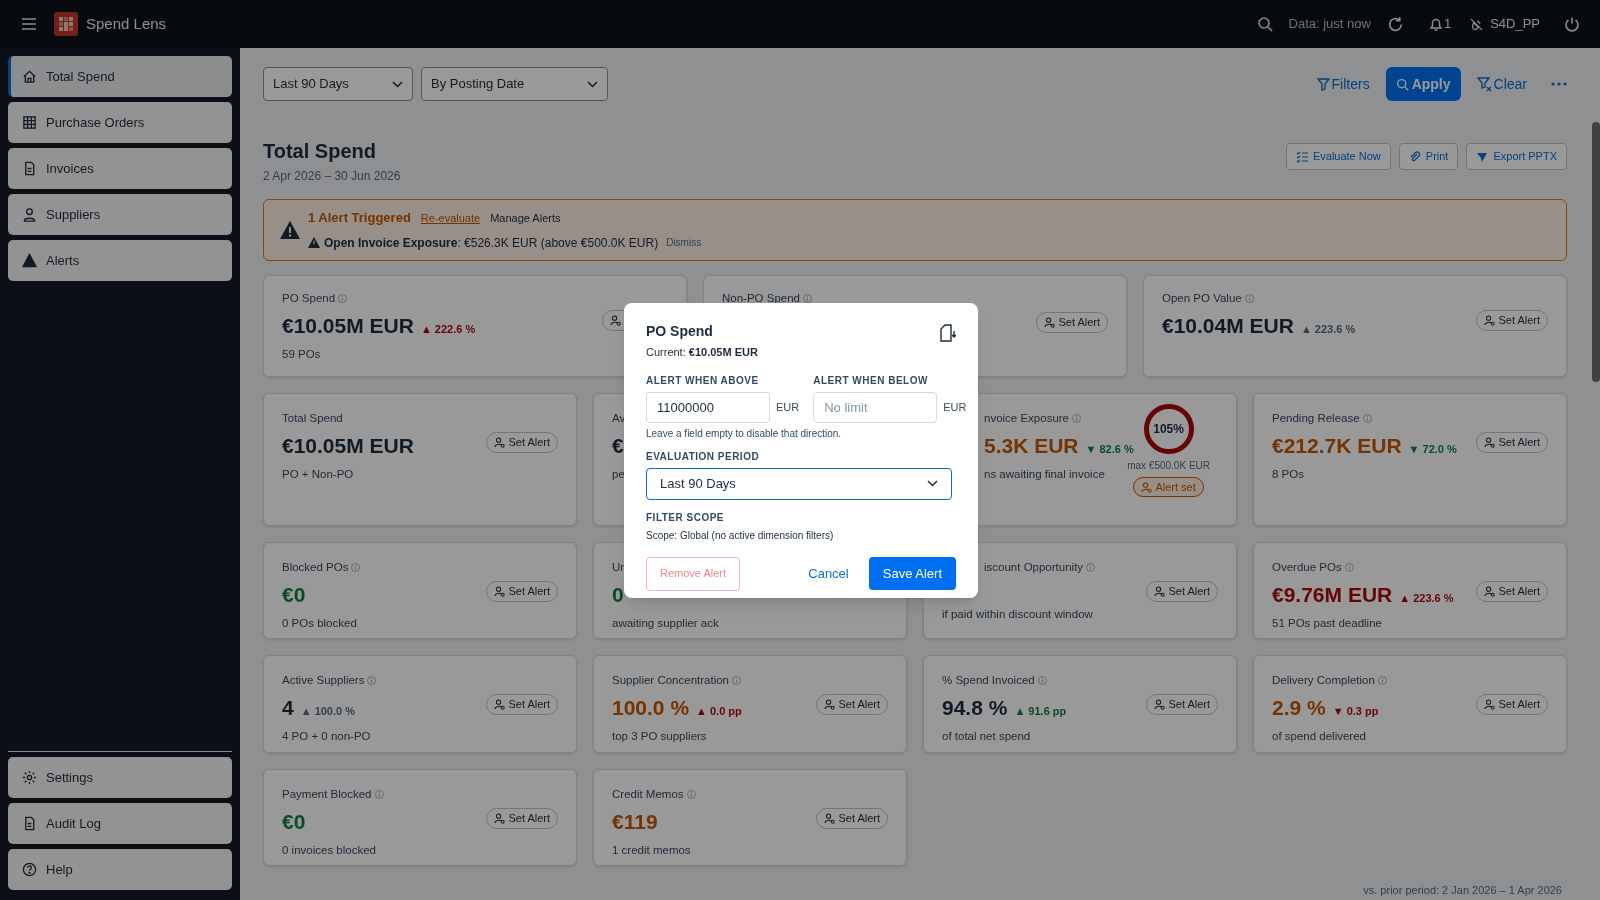 The image size is (1600, 900). I want to click on kpi-subtitle: pe, so click(618, 474).